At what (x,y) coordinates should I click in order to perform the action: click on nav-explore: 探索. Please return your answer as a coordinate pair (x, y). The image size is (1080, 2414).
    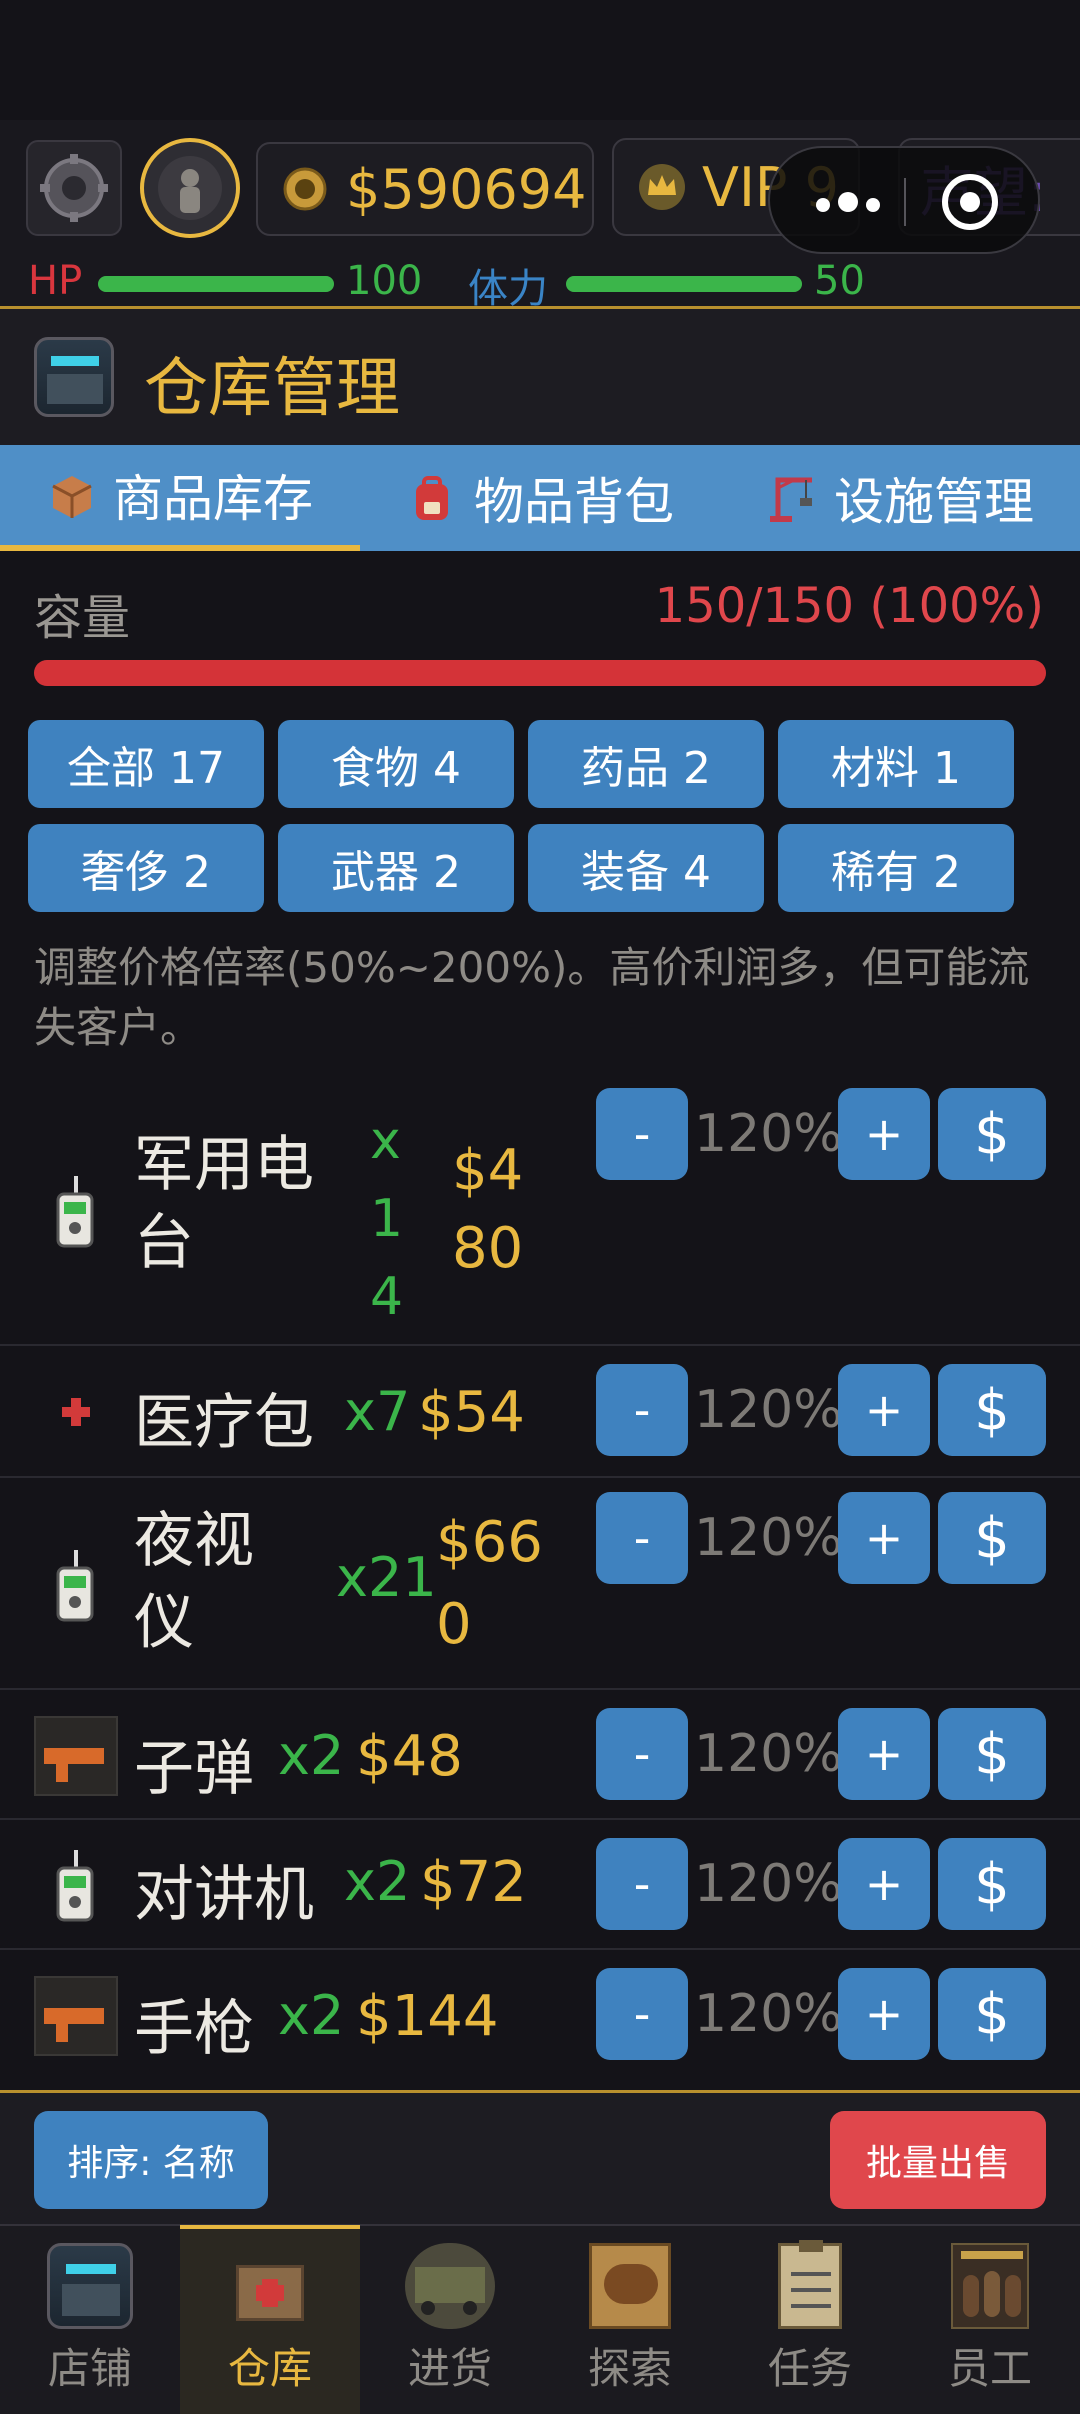
    Looking at the image, I should click on (630, 2319).